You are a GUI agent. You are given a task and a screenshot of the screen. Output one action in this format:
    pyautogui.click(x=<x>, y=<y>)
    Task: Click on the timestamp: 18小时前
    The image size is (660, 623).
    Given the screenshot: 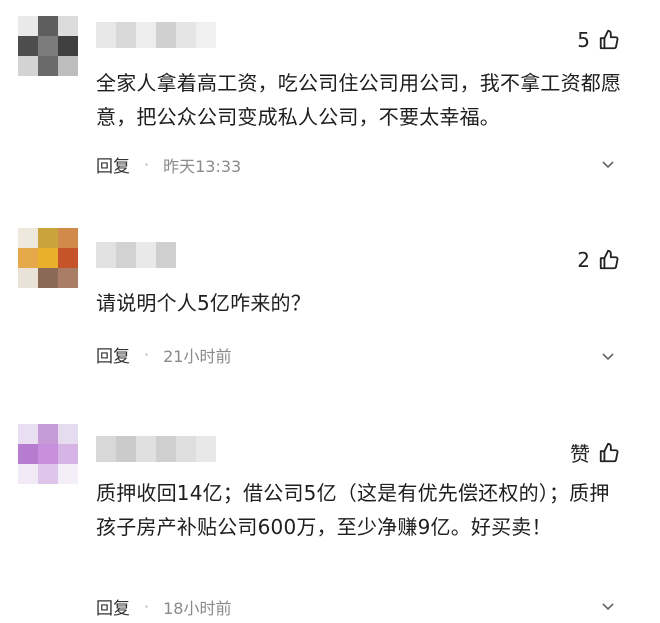 What is the action you would take?
    pyautogui.click(x=197, y=608)
    